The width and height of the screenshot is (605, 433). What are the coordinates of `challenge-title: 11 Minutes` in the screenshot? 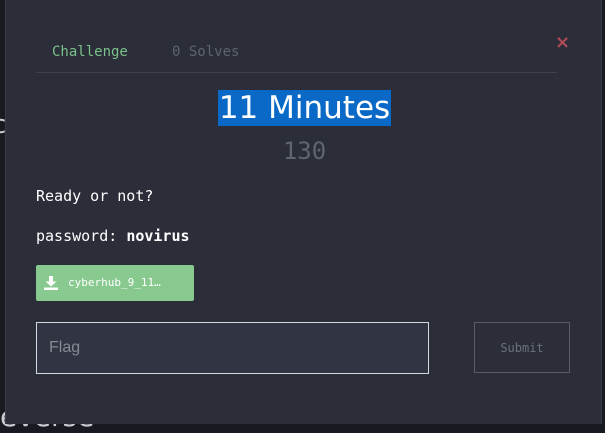 It's located at (304, 108).